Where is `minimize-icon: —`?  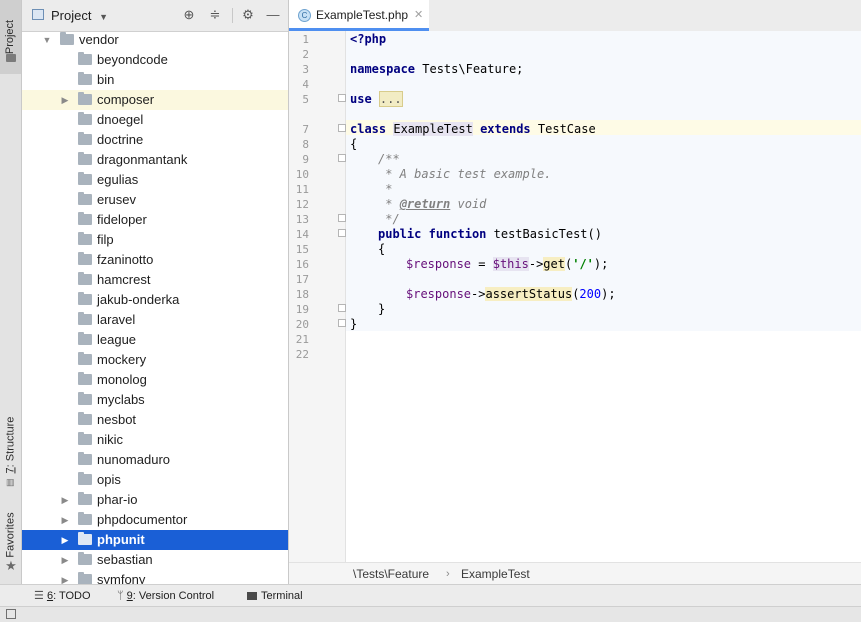
minimize-icon: — is located at coordinates (273, 15).